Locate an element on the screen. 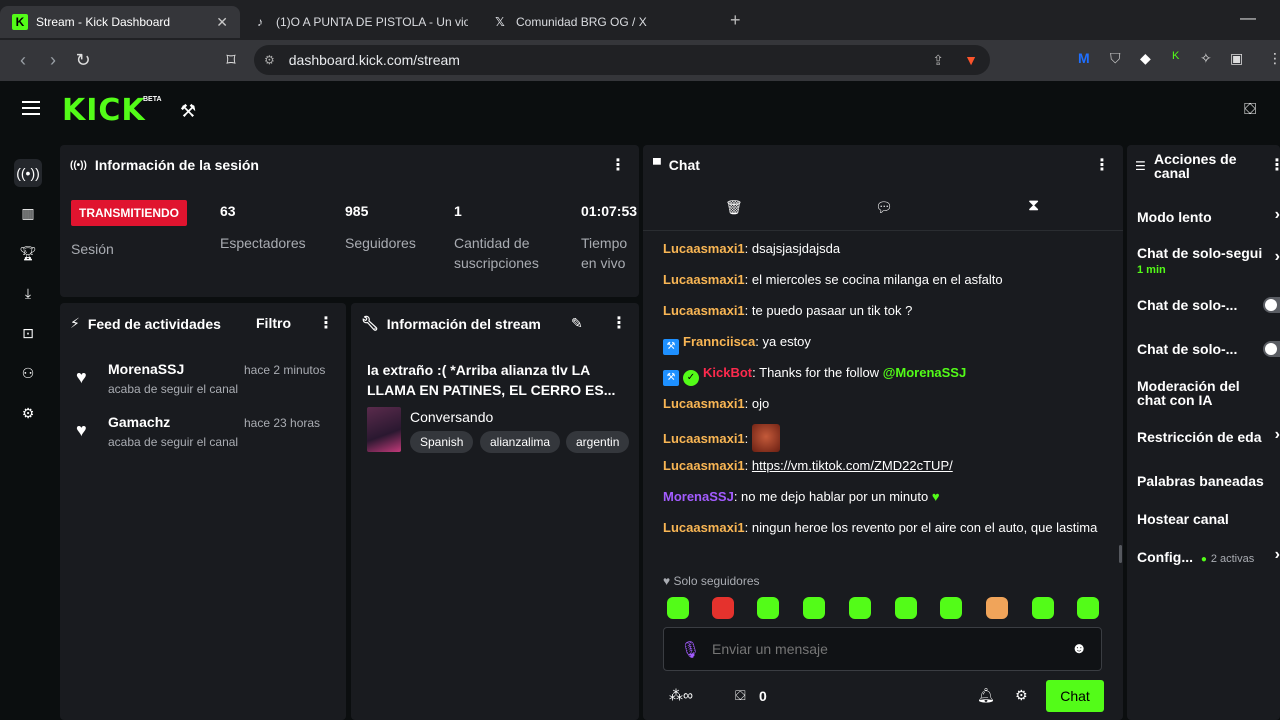 The image size is (1280, 720). chat-input-box: 🎙︎ ☻ is located at coordinates (882, 649).